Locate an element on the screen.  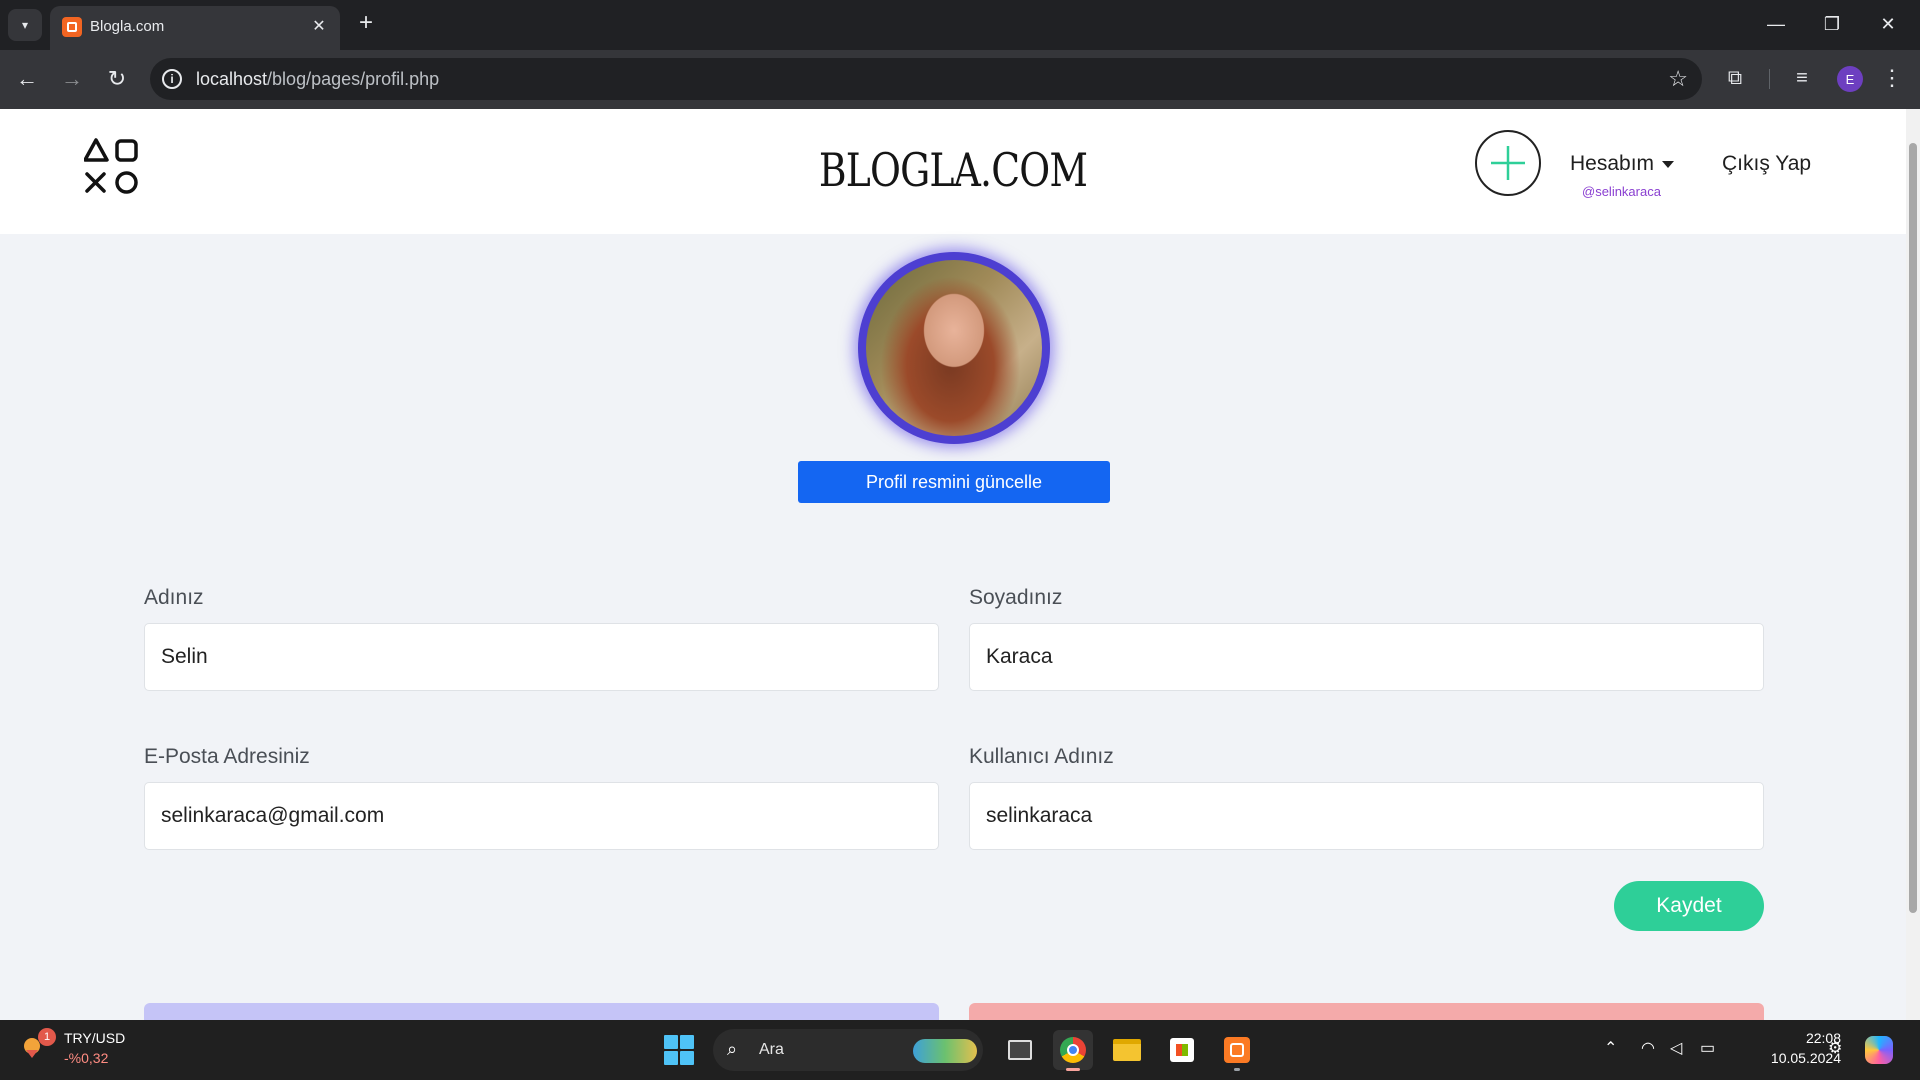
folder-icon is located at coordinates (1127, 1050).